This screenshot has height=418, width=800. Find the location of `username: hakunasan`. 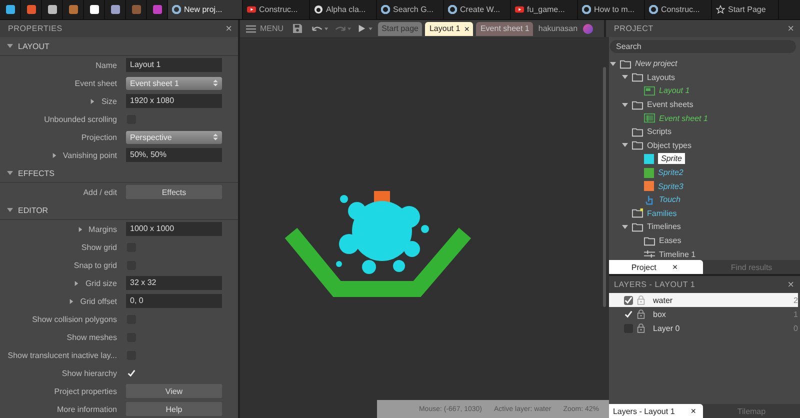

username: hakunasan is located at coordinates (558, 28).